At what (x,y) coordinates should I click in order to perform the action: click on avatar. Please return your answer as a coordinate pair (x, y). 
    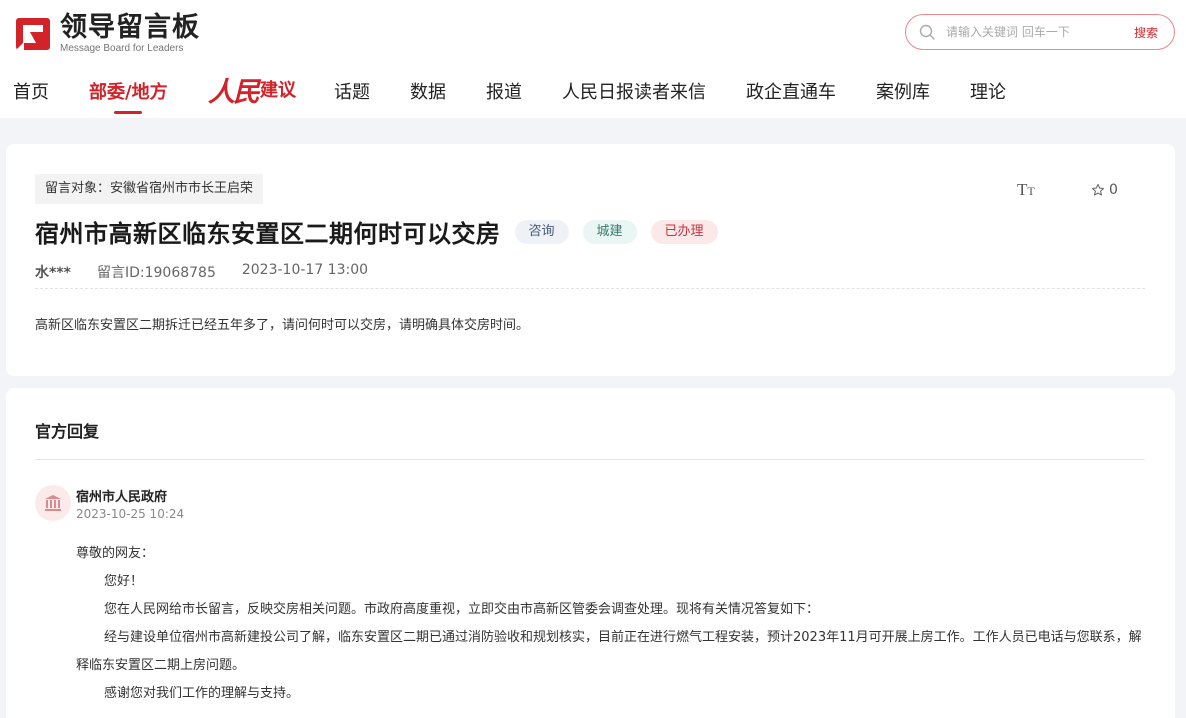
    Looking at the image, I should click on (53, 503).